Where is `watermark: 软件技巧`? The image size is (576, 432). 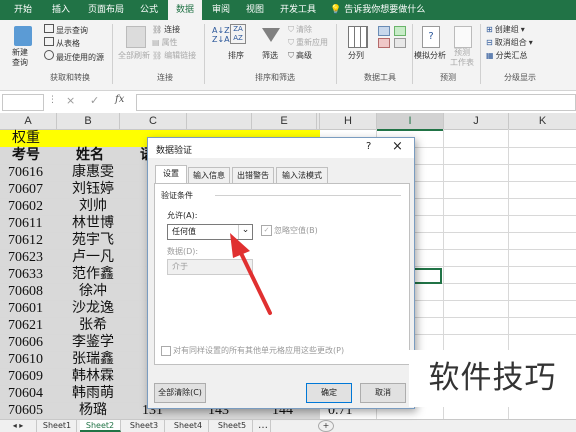
watermark: 软件技巧 is located at coordinates (492, 378).